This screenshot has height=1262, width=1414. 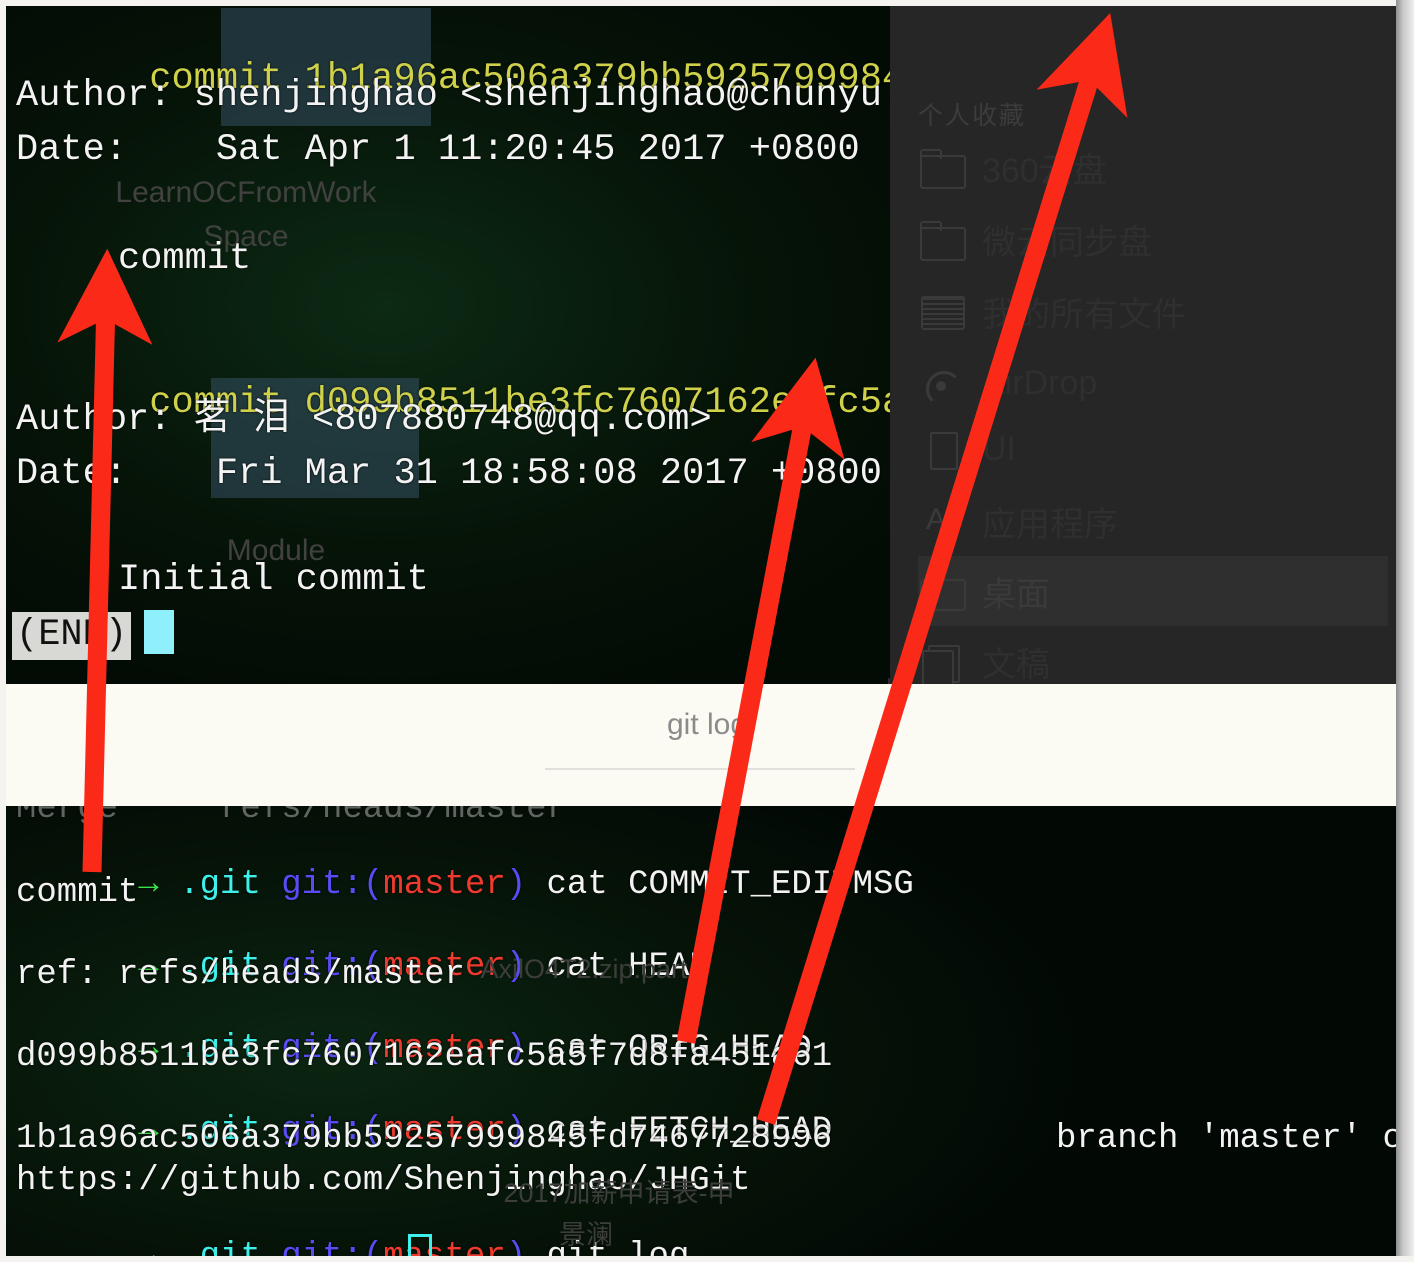 I want to click on commit-author-2: Author: 茗 泪 <807880748@qq.com>, so click(x=364, y=420).